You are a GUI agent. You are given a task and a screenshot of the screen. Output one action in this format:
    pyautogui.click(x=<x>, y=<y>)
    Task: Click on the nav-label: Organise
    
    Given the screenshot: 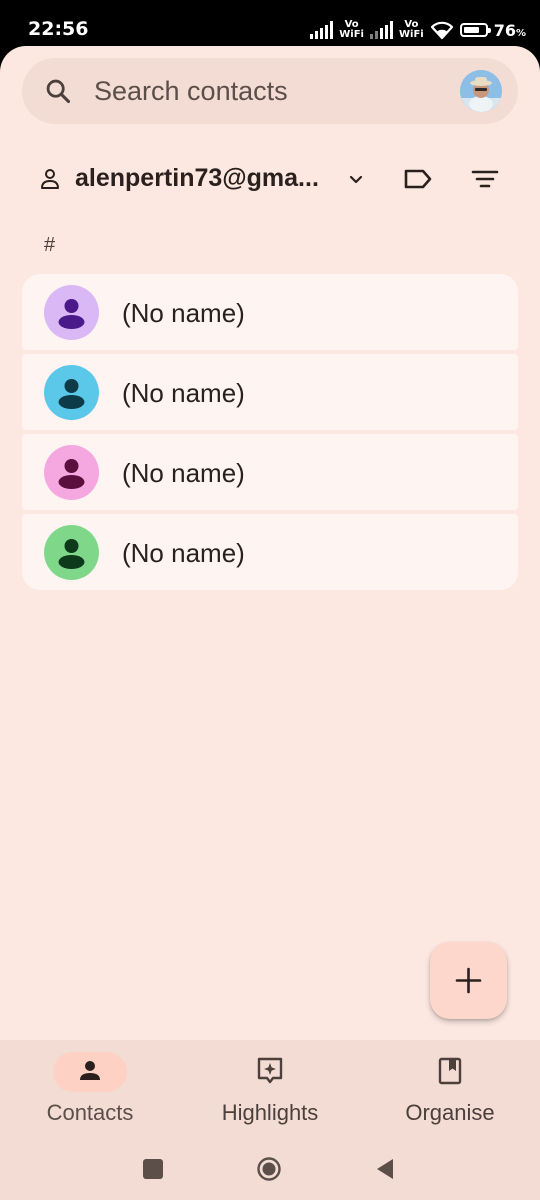 What is the action you would take?
    pyautogui.click(x=450, y=1113)
    